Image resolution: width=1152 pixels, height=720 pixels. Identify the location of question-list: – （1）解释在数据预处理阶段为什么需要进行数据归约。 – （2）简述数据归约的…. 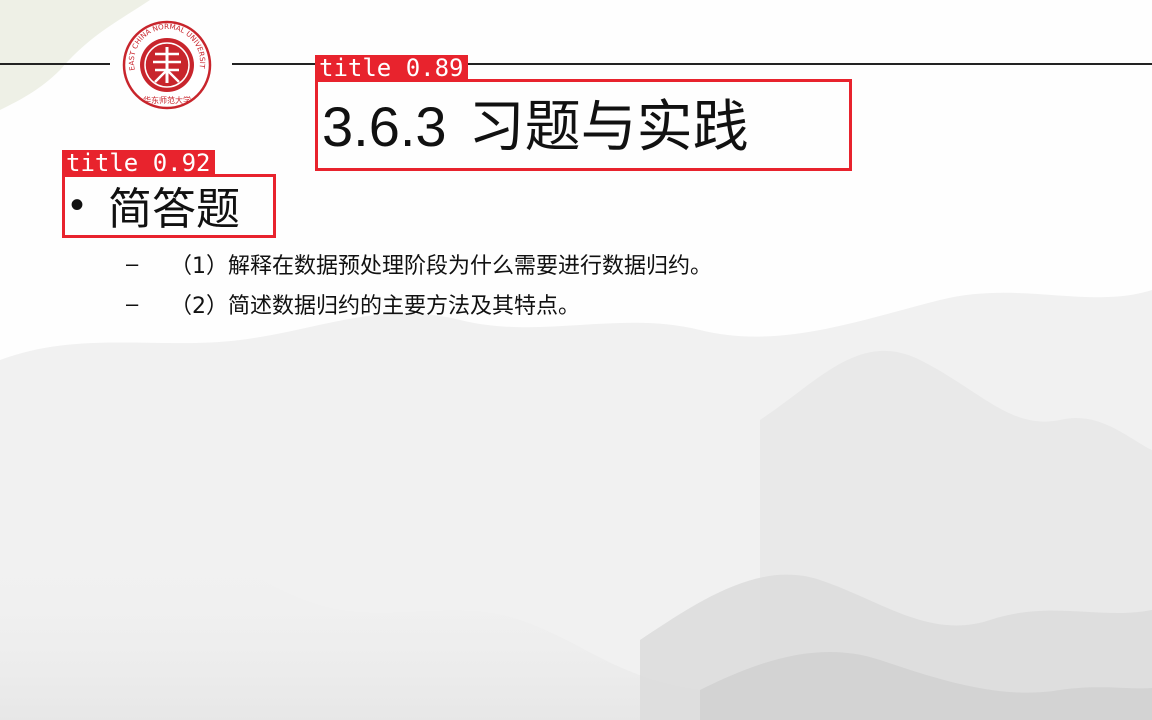
(419, 284).